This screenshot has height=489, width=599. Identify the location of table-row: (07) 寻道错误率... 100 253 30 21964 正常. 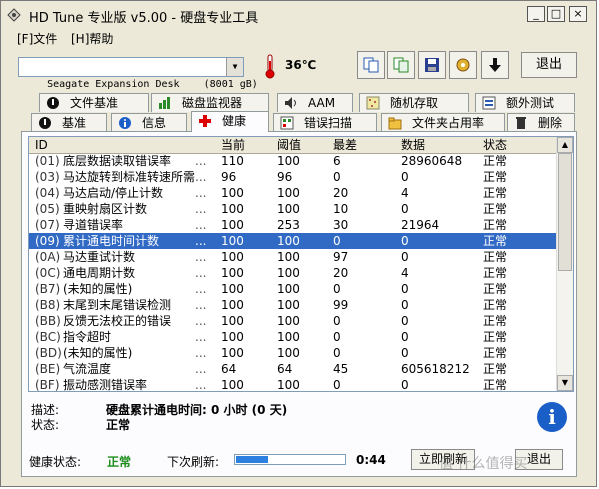
(293, 225).